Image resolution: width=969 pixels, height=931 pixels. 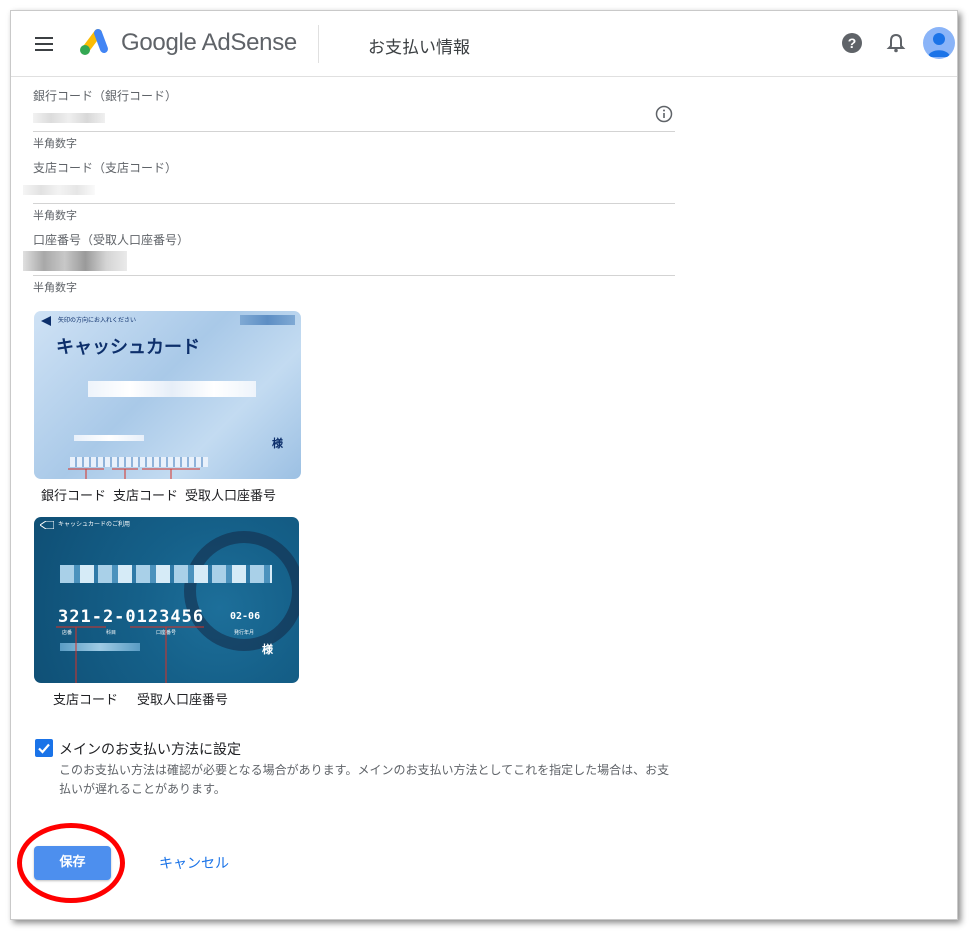 I want to click on account-number-label: 口座番号（受取人口座番号）, so click(x=111, y=240).